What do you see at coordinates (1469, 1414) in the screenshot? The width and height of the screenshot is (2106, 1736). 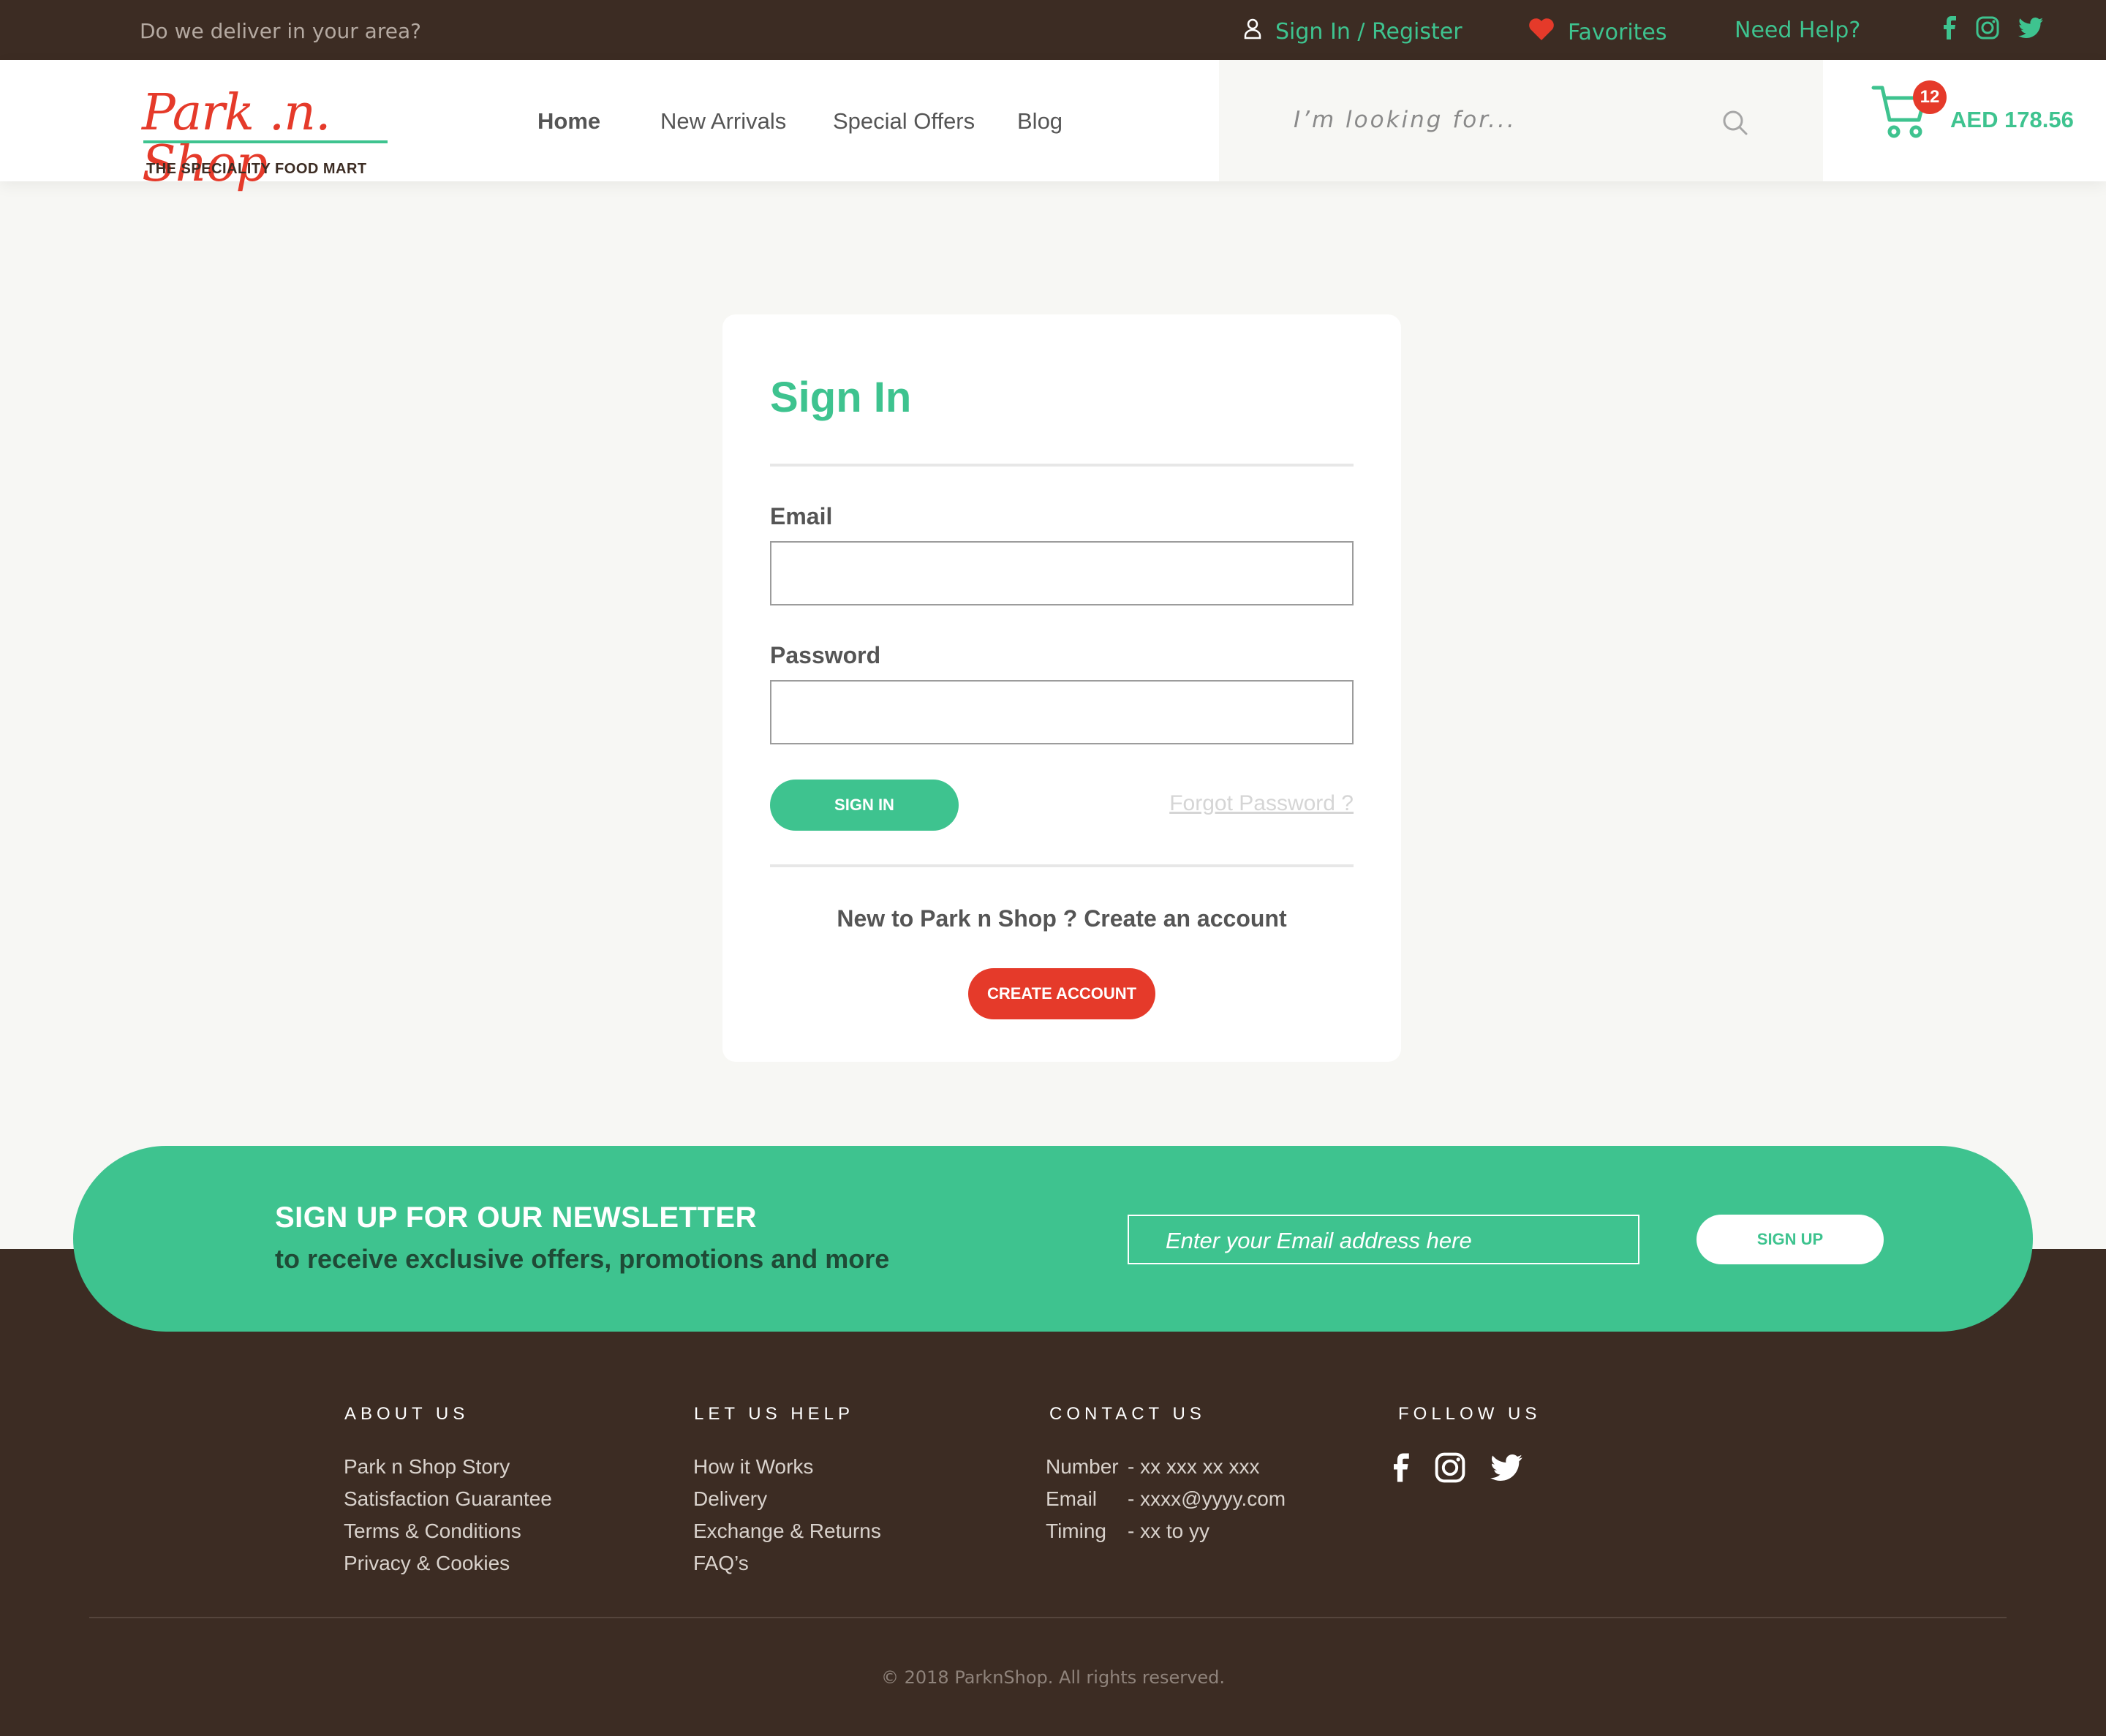 I see `footer-follow-heading: FOLLOW US` at bounding box center [1469, 1414].